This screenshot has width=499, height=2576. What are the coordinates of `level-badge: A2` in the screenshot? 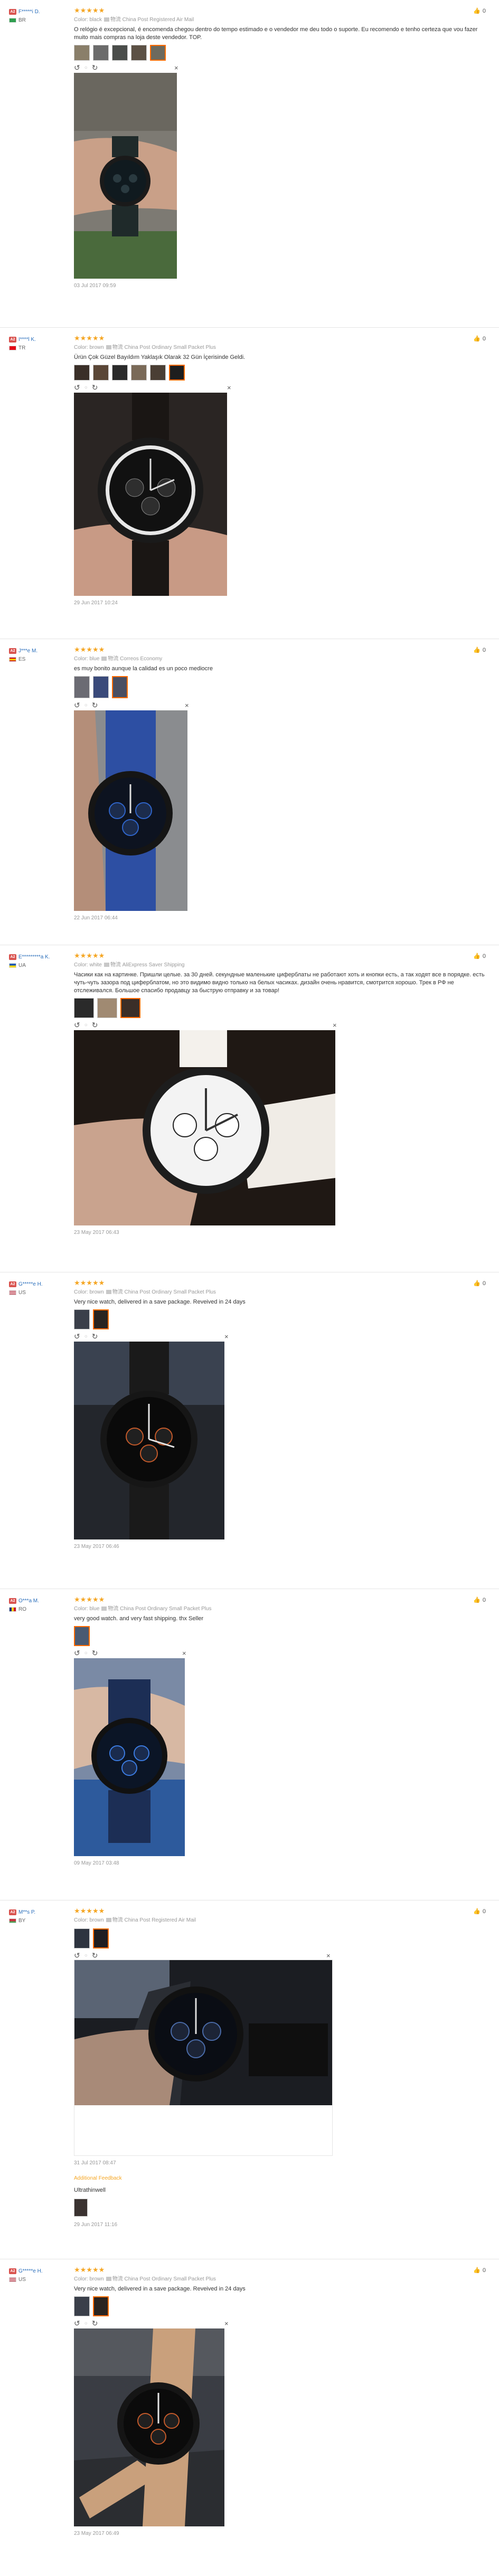 It's located at (13, 1912).